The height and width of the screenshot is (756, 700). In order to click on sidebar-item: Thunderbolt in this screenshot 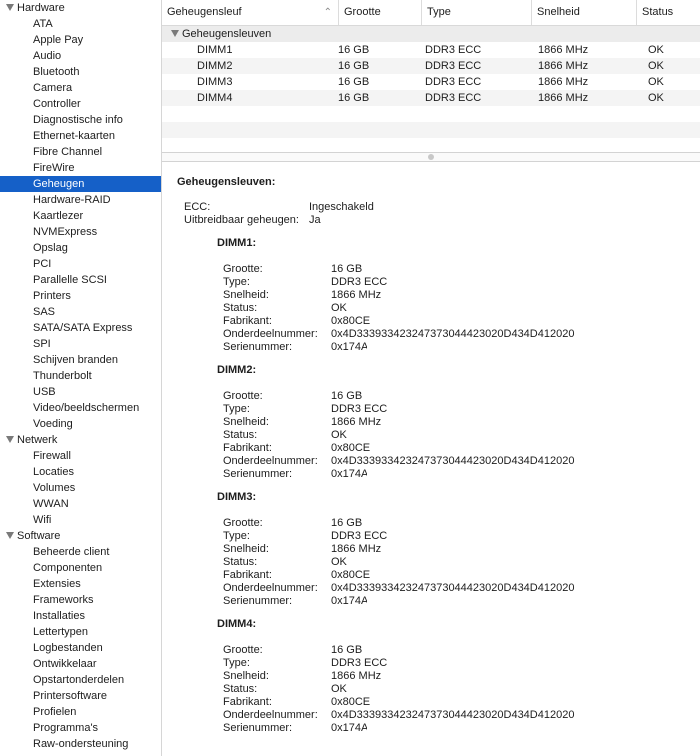, I will do `click(80, 376)`.